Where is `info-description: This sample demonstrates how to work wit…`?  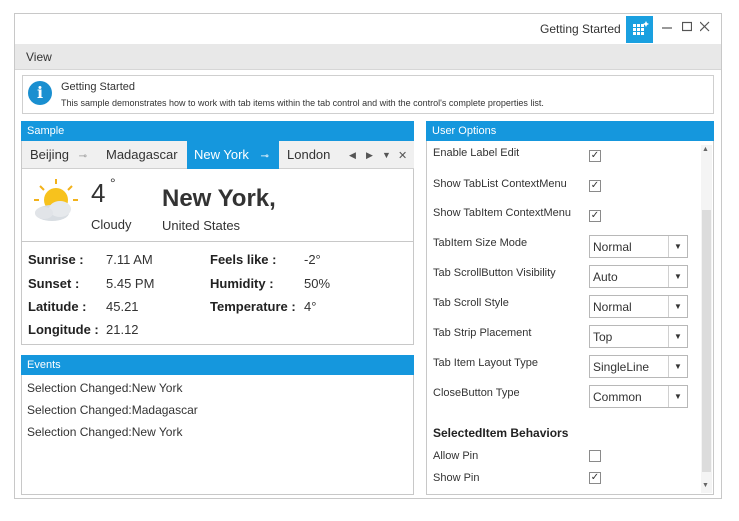 info-description: This sample demonstrates how to work wit… is located at coordinates (302, 103).